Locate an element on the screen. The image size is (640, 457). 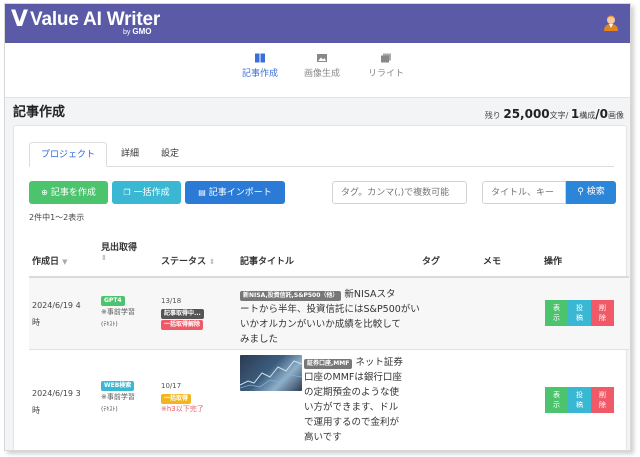
date-line-1: 2024/6/19 3 is located at coordinates (56, 393).